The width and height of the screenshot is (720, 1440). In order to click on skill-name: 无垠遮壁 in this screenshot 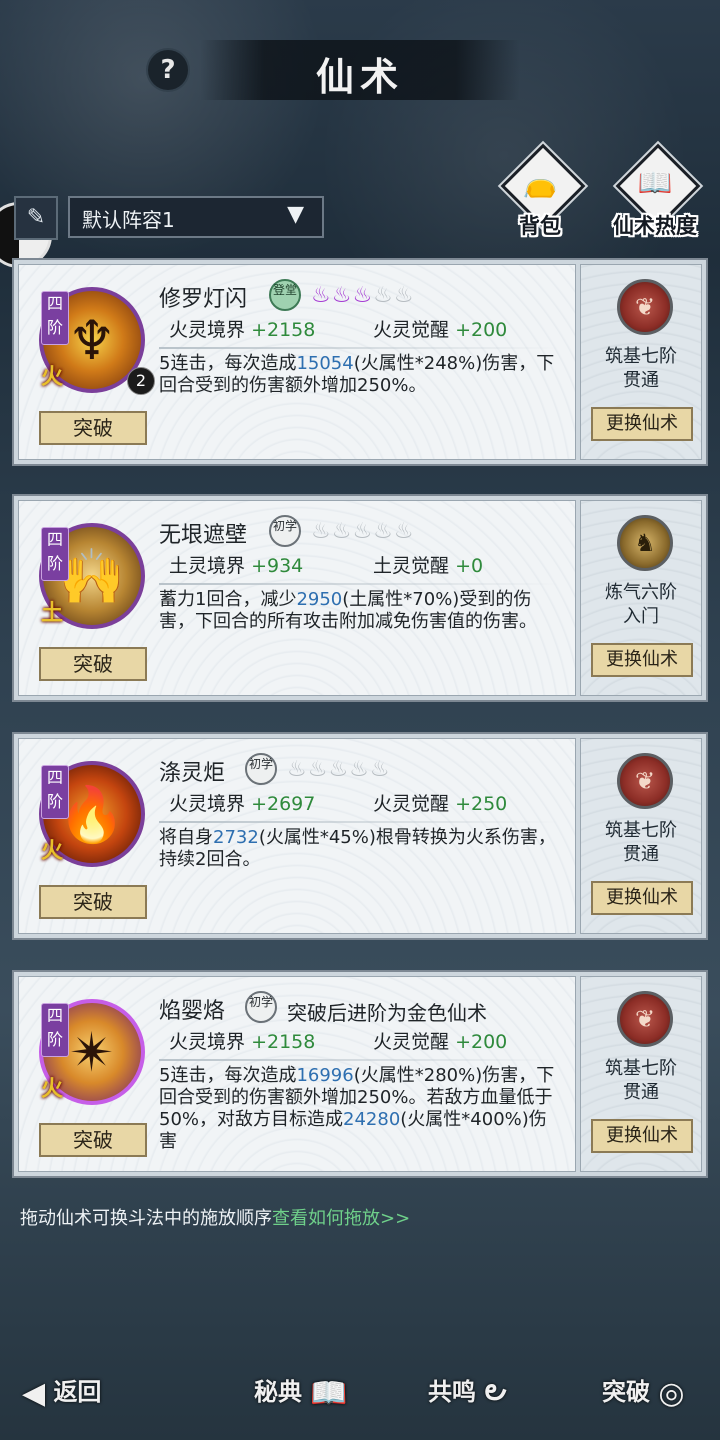, I will do `click(203, 535)`.